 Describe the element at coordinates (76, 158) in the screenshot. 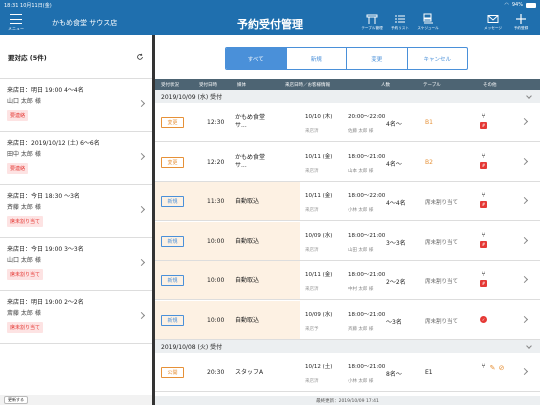

I see `attention-card: 来店日：2019/10/12 (土) 6〜6名 田中 太郎 様 要連絡` at that location.